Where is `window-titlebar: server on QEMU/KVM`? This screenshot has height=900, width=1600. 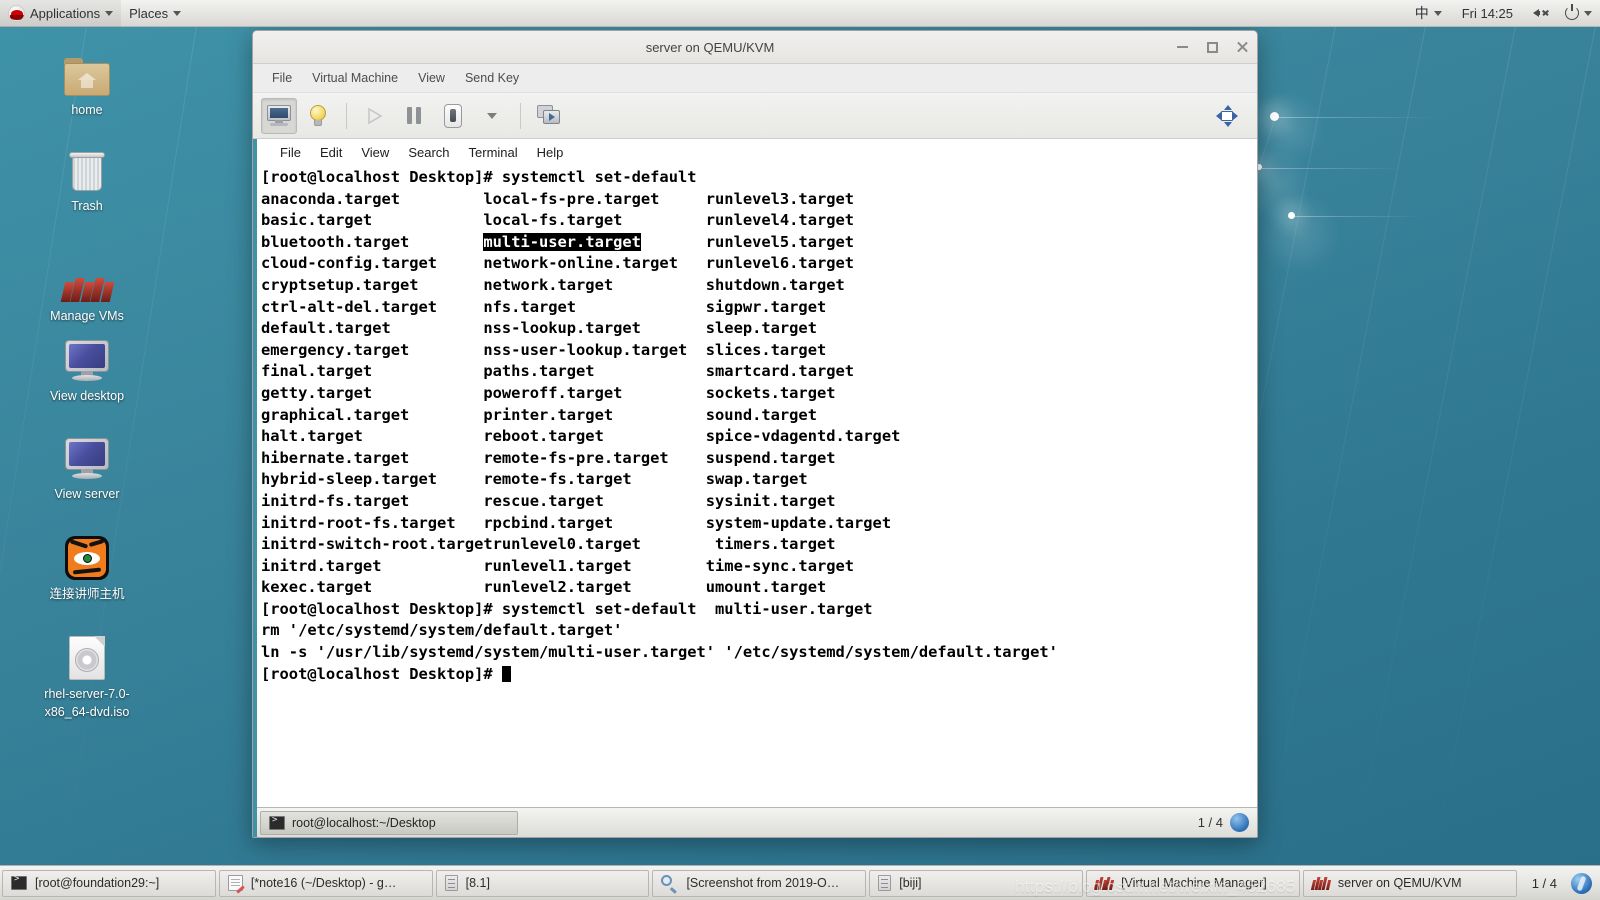
window-titlebar: server on QEMU/KVM is located at coordinates (755, 47).